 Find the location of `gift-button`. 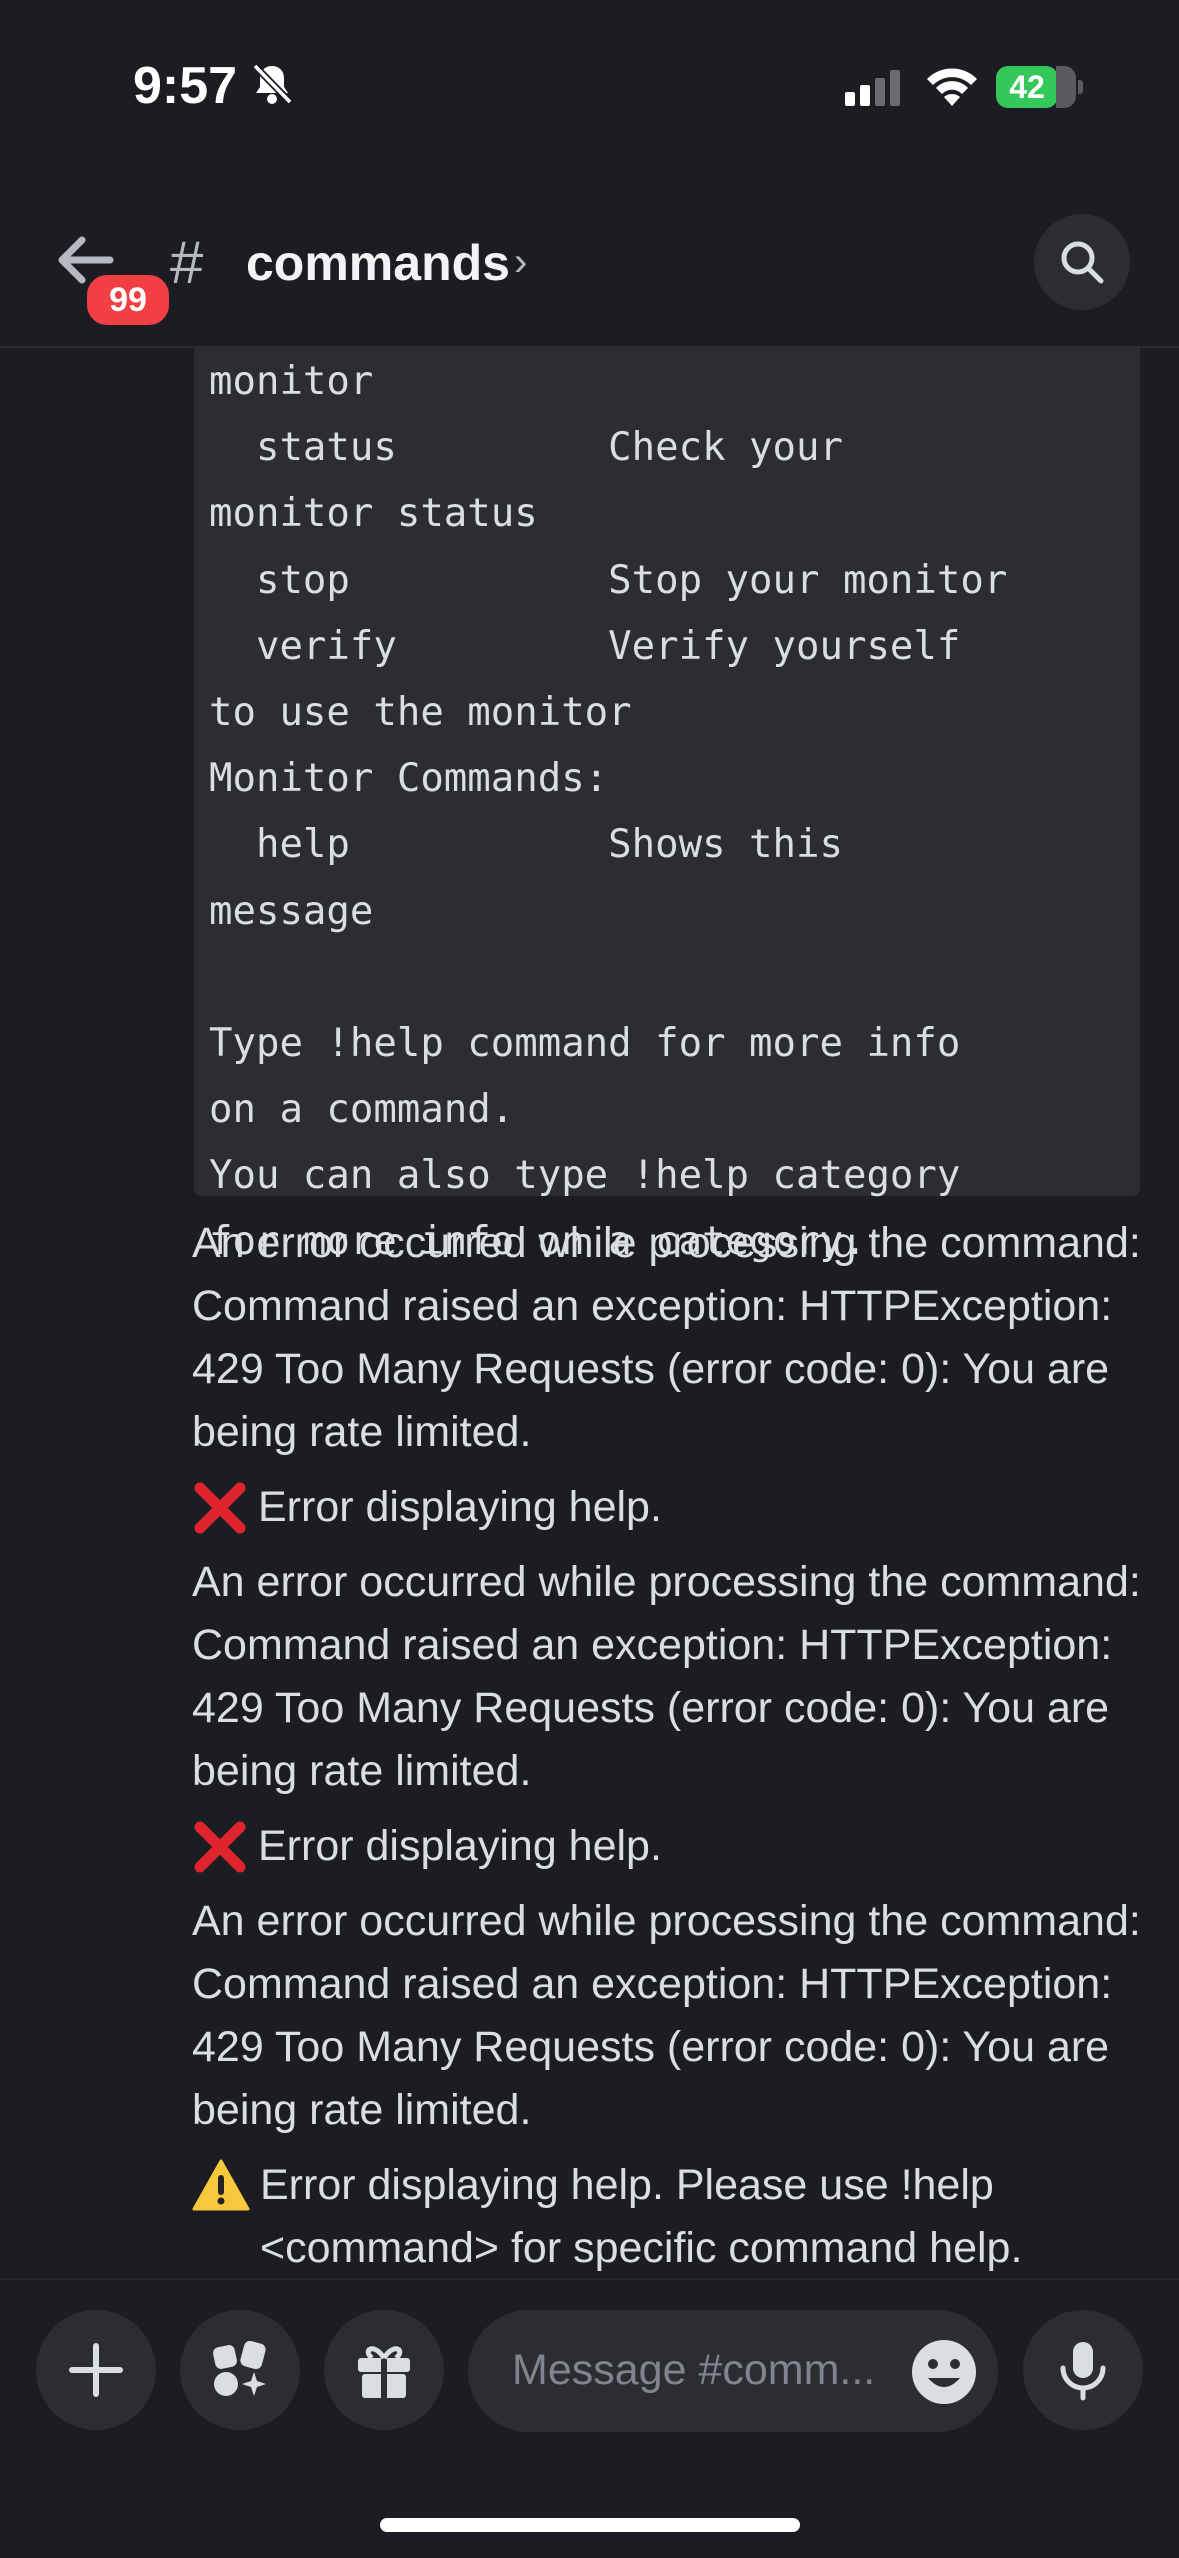

gift-button is located at coordinates (384, 2370).